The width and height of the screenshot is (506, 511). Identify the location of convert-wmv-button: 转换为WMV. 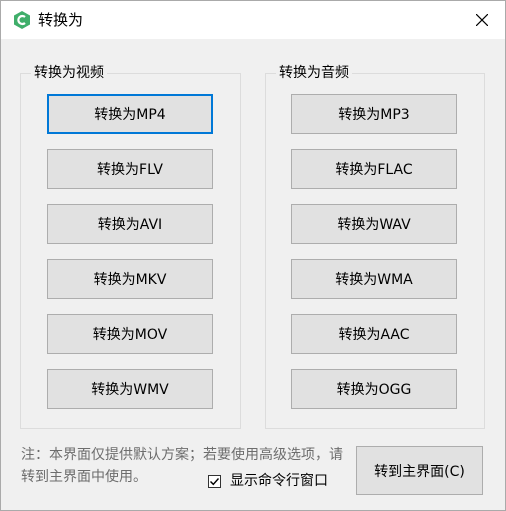
(130, 389).